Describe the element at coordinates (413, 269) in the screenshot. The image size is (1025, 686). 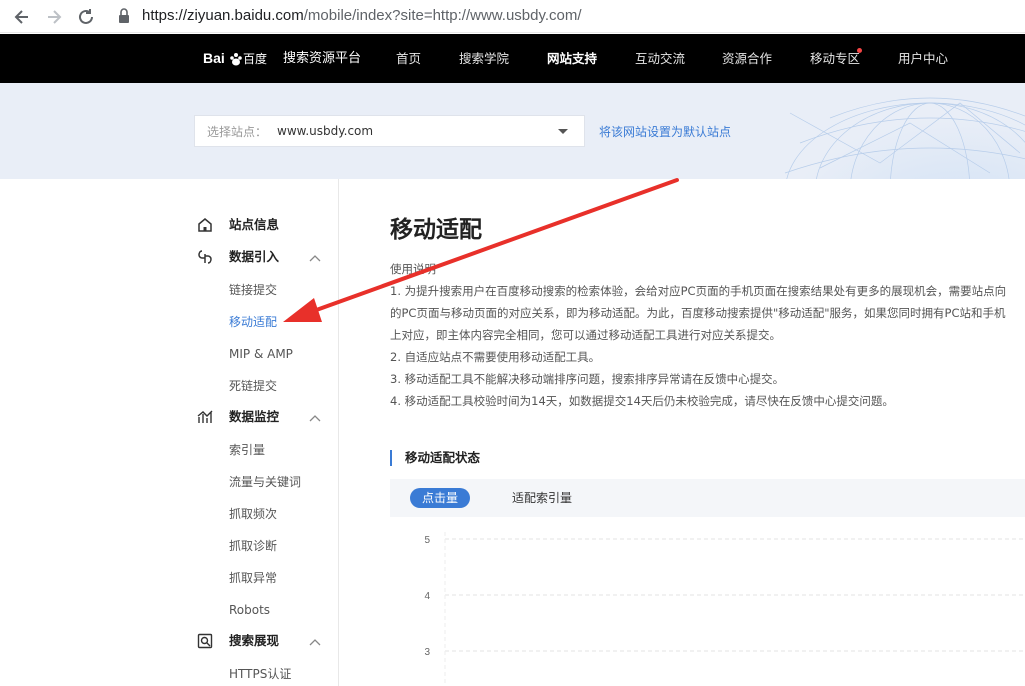
I see `notes-title: 使用说明` at that location.